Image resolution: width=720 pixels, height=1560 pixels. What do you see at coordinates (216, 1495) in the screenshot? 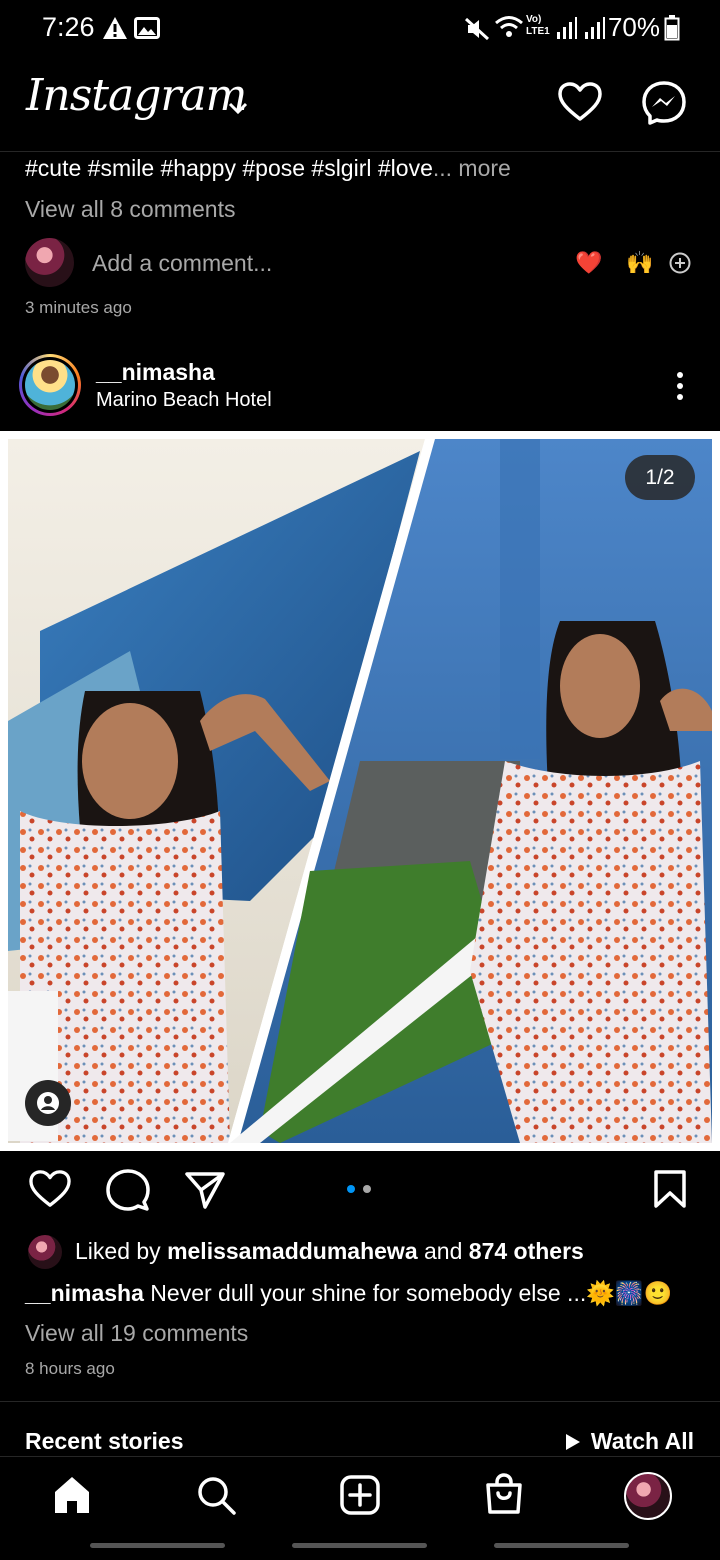
I see `search-icon` at bounding box center [216, 1495].